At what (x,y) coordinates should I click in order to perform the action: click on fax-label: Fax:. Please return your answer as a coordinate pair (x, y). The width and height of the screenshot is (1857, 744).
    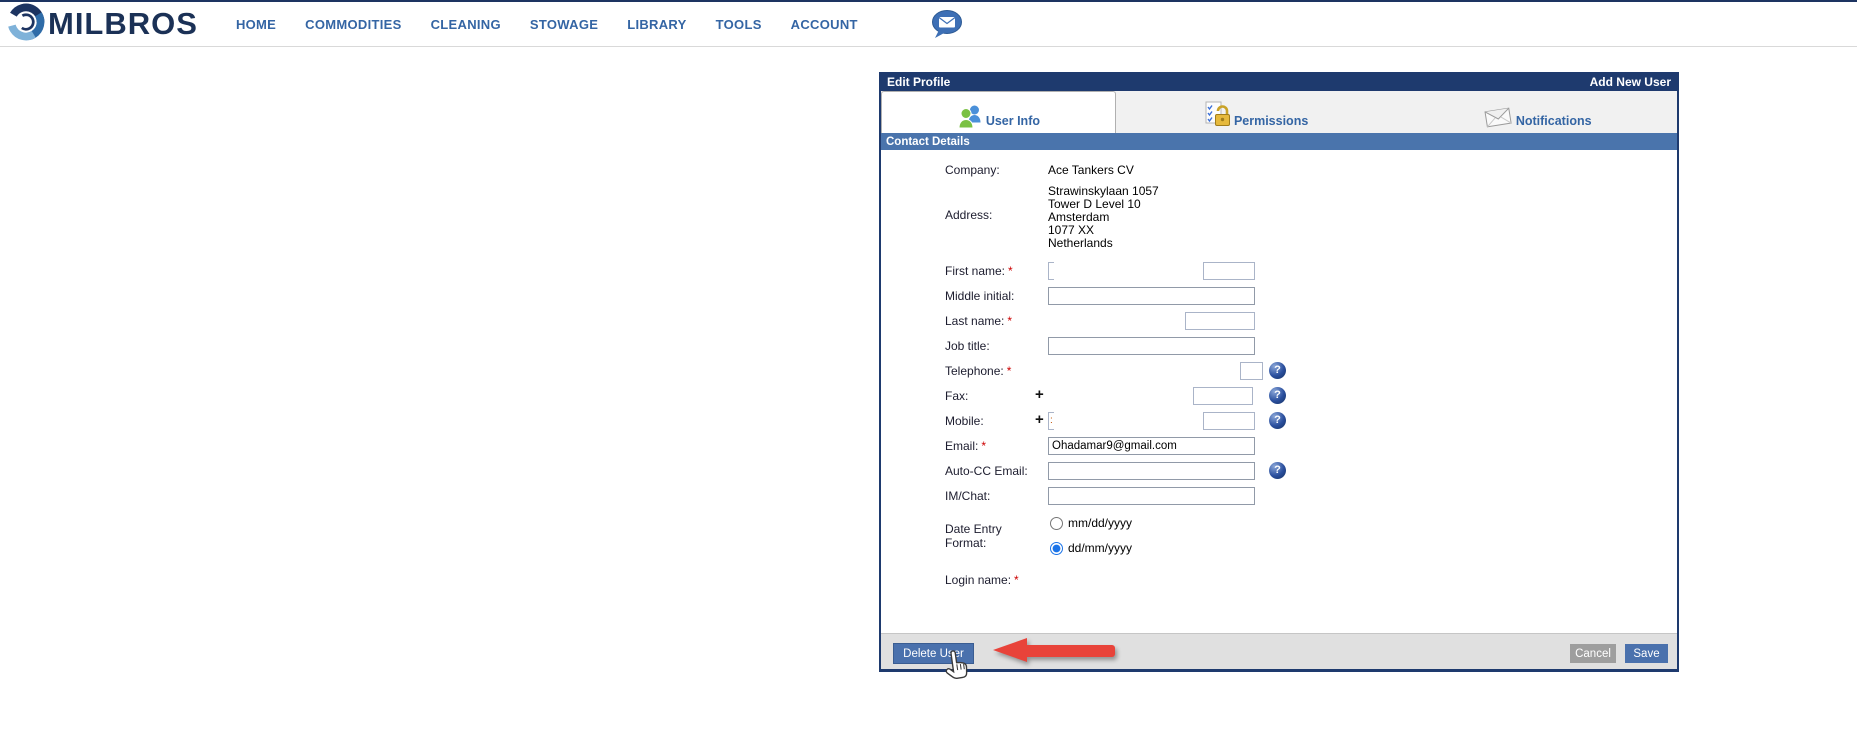
    Looking at the image, I should click on (957, 396).